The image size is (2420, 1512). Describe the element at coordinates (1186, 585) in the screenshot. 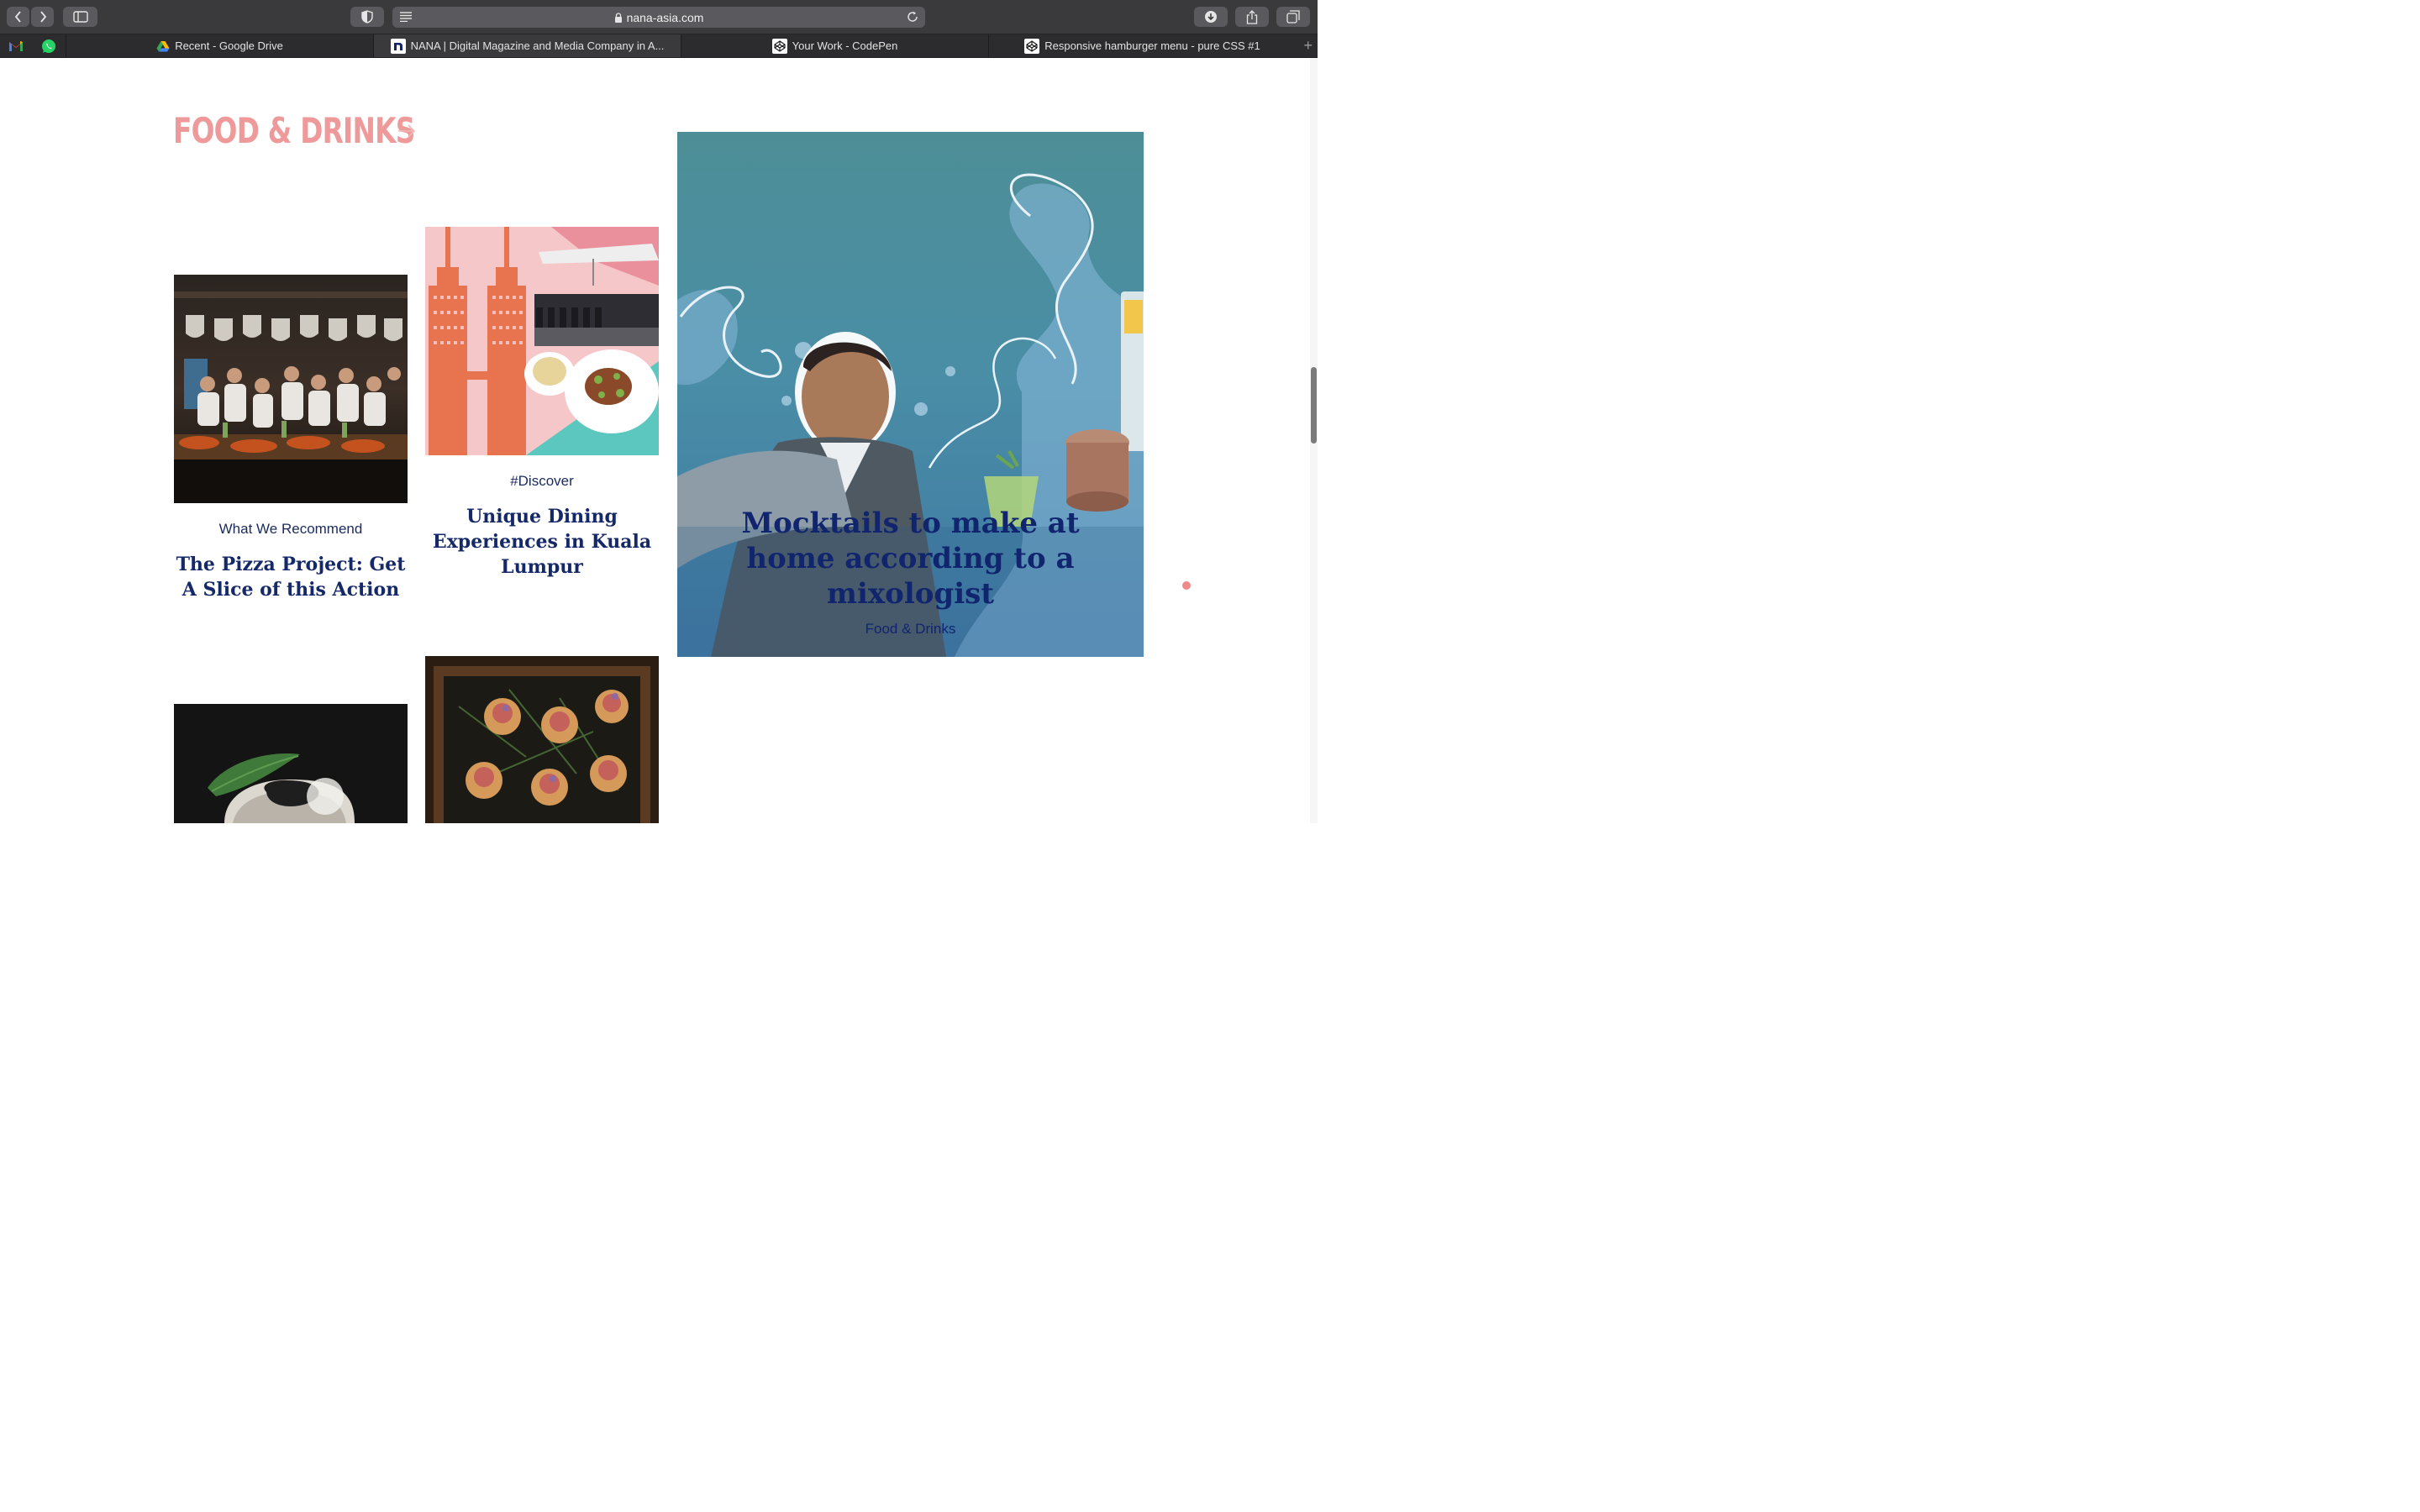

I see `carousel-dot` at that location.